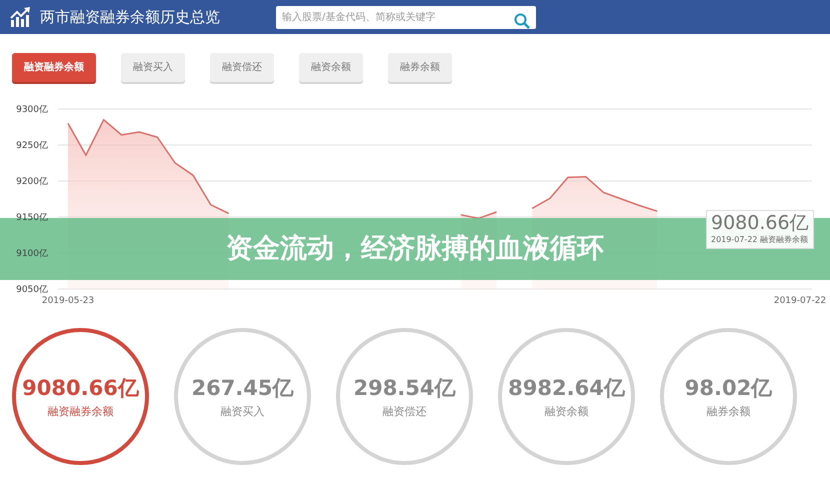  What do you see at coordinates (728, 388) in the screenshot?
I see `stat-value: 98.02亿` at bounding box center [728, 388].